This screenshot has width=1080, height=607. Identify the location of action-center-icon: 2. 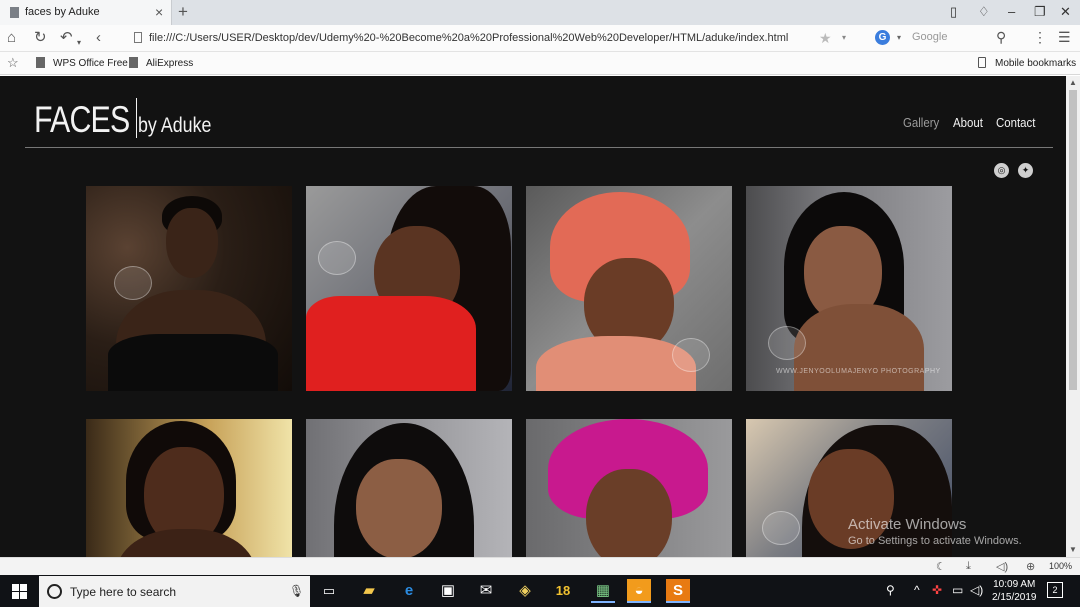
(1055, 590).